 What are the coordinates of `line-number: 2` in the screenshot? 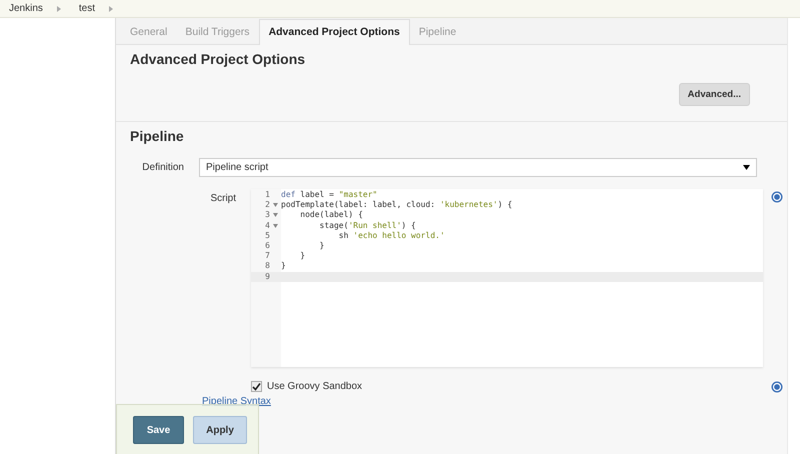 It's located at (267, 205).